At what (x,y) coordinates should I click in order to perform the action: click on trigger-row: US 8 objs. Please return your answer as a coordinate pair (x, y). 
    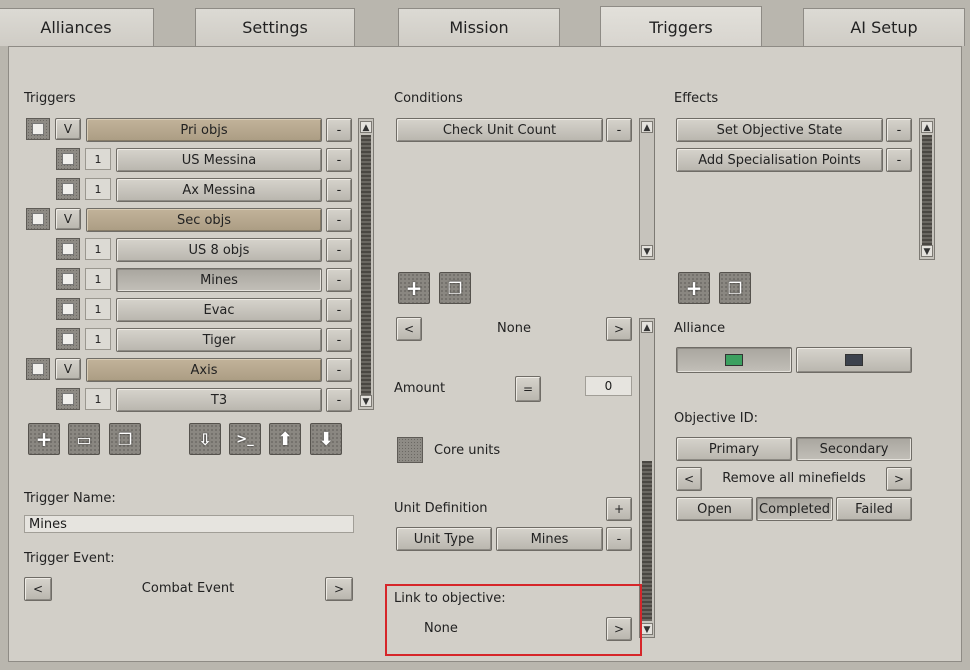
    Looking at the image, I should click on (219, 250).